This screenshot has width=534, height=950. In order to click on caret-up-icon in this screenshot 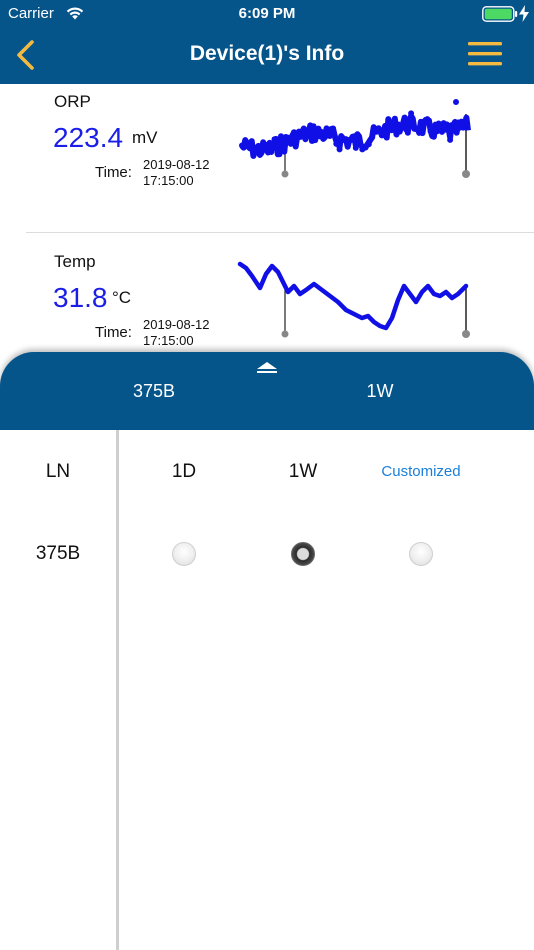, I will do `click(267, 367)`.